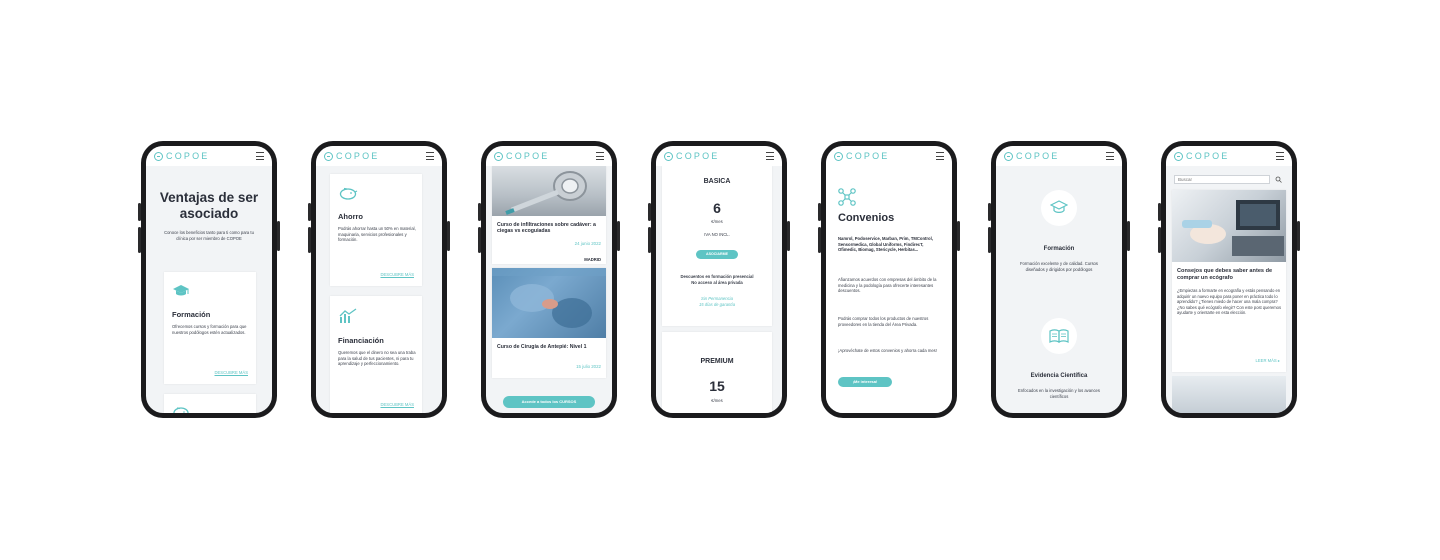 This screenshot has width=1440, height=560. What do you see at coordinates (866, 218) in the screenshot?
I see `section-title: Convenios` at bounding box center [866, 218].